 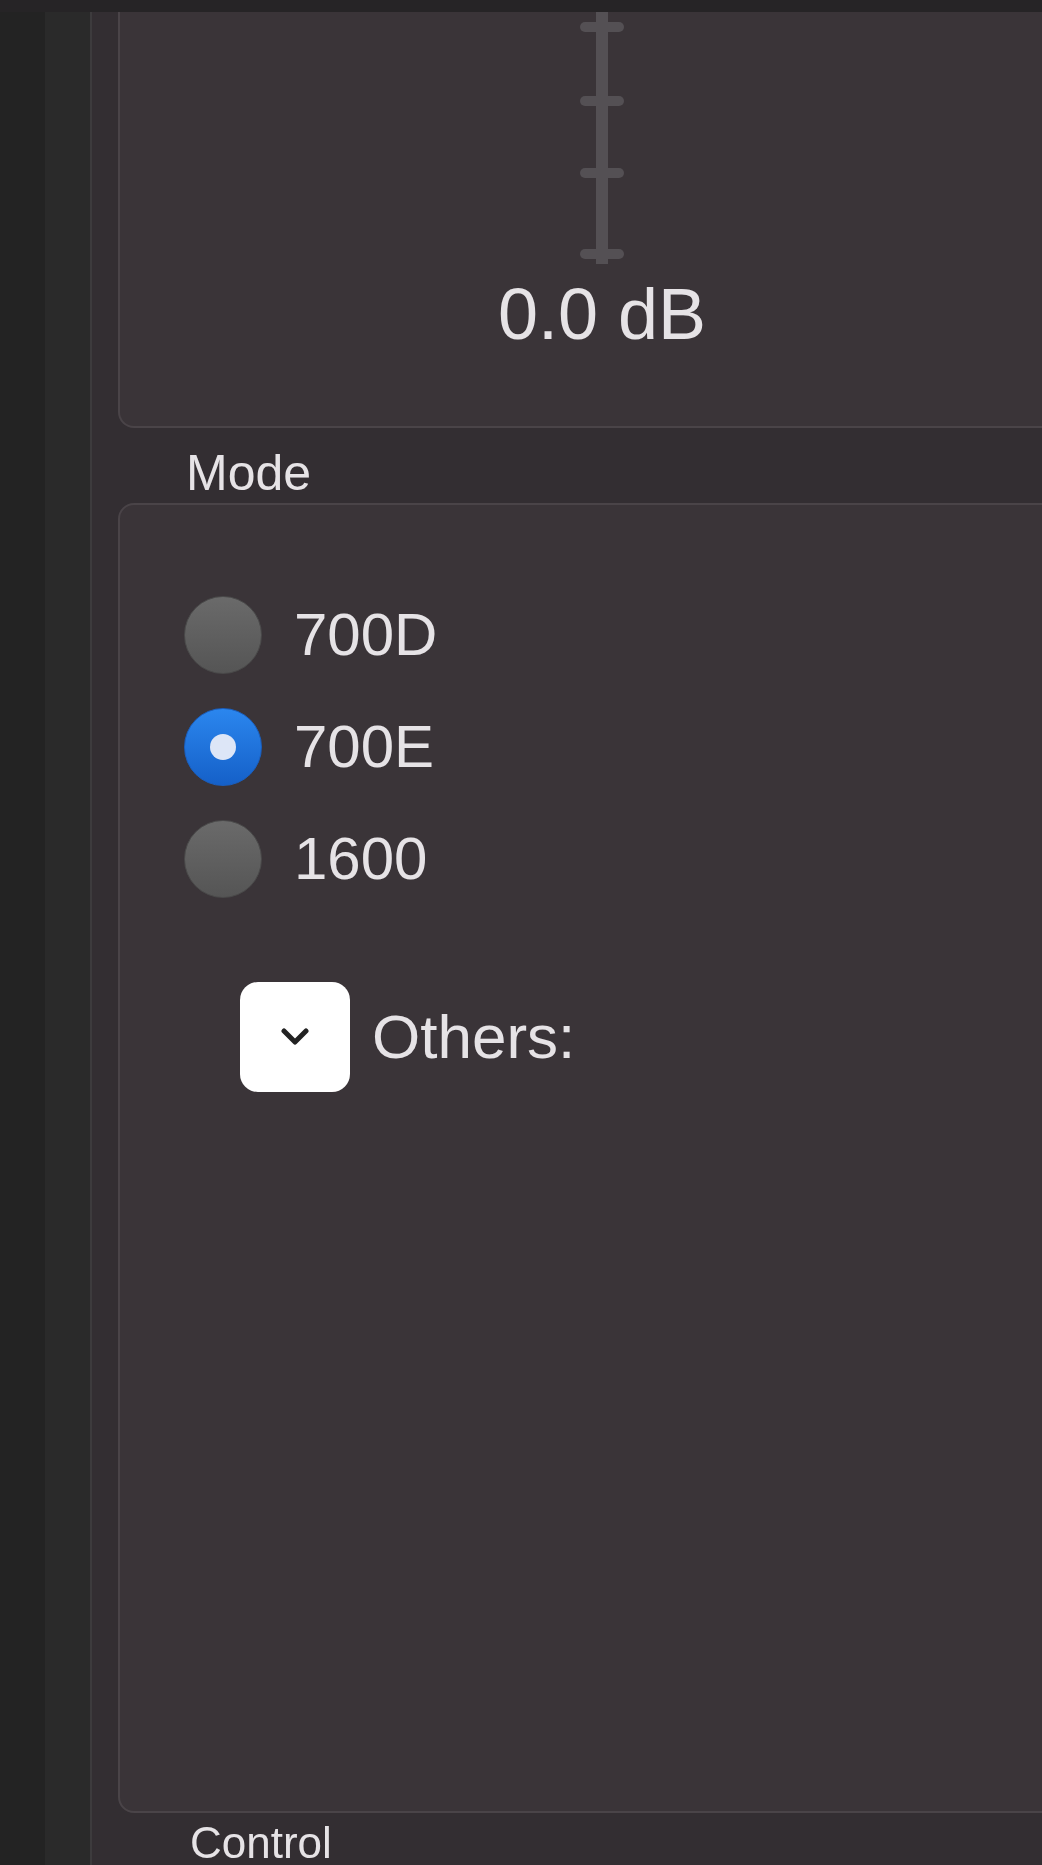 What do you see at coordinates (364, 747) in the screenshot?
I see `radio-label: 700E` at bounding box center [364, 747].